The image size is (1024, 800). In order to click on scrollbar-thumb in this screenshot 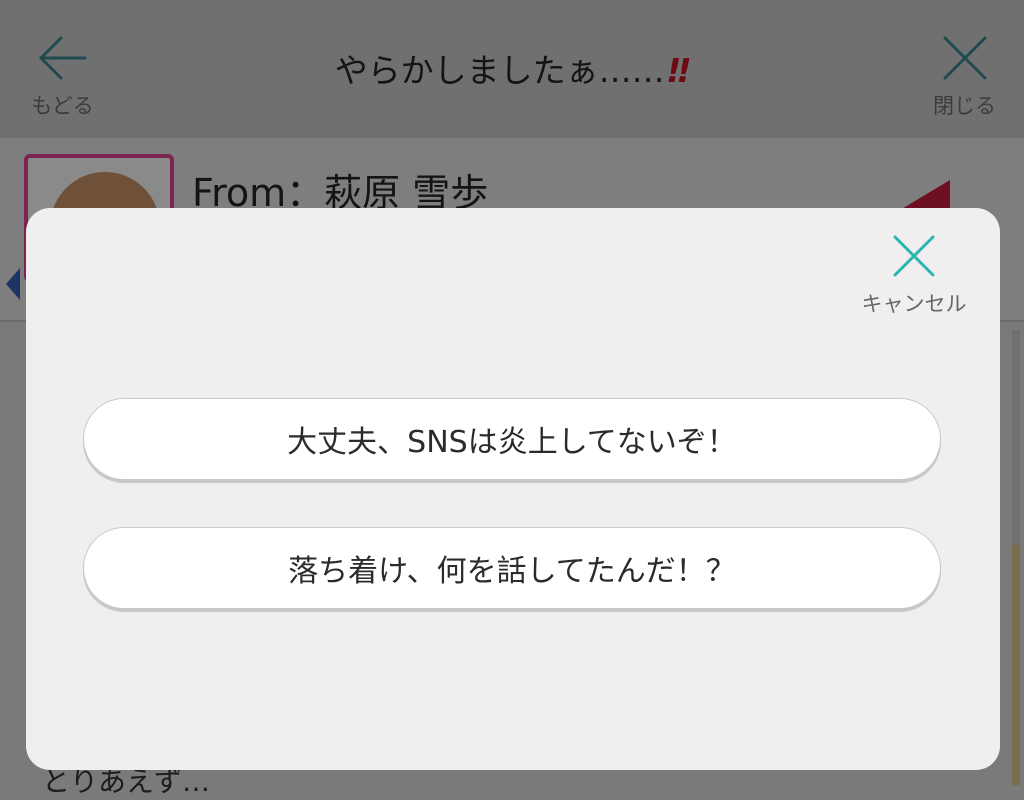, I will do `click(1016, 665)`.